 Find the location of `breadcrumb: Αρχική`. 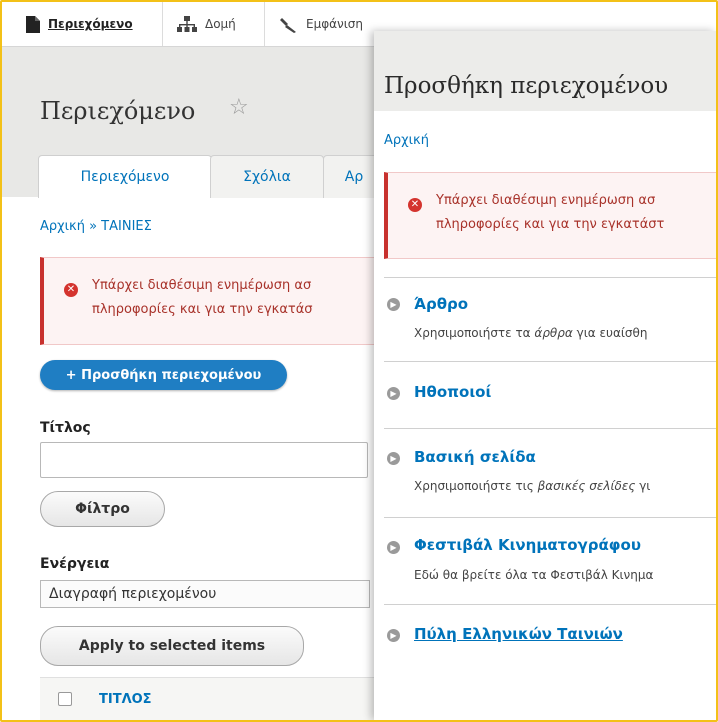

breadcrumb: Αρχική is located at coordinates (406, 140).